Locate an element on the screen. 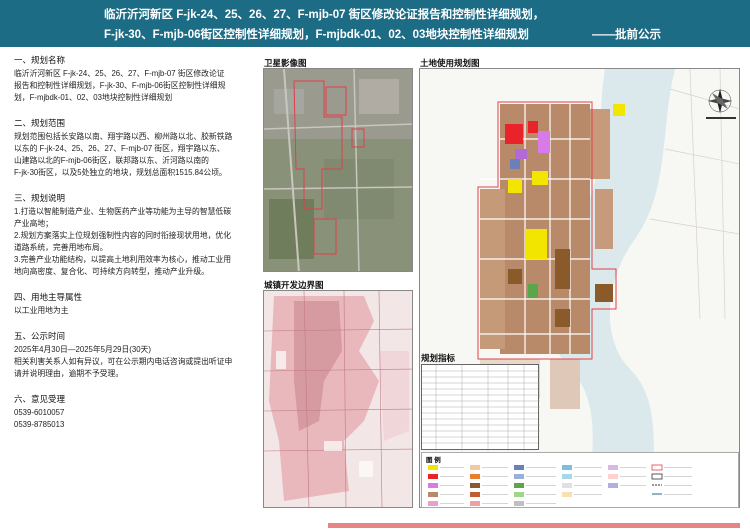 Image resolution: width=750 pixels, height=530 pixels. footer-notice is located at coordinates (534, 522).